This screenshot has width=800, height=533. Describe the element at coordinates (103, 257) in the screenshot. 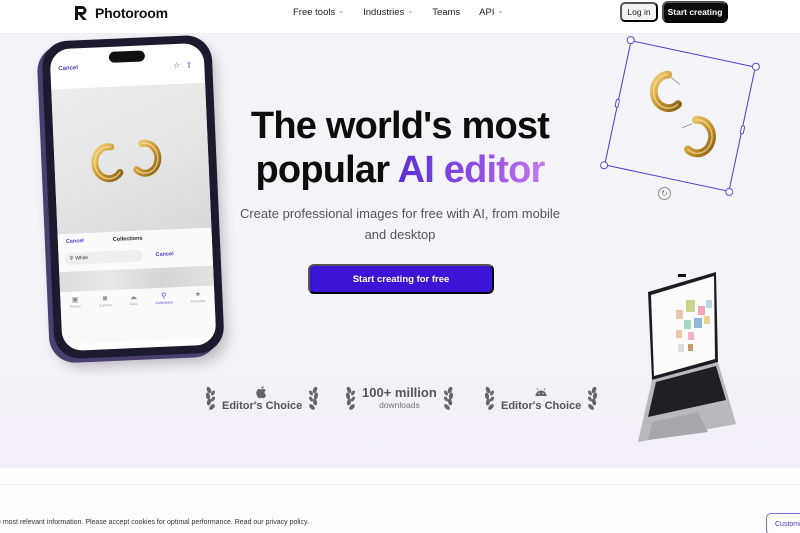

I see `phone-search-field: ⚲ White` at that location.